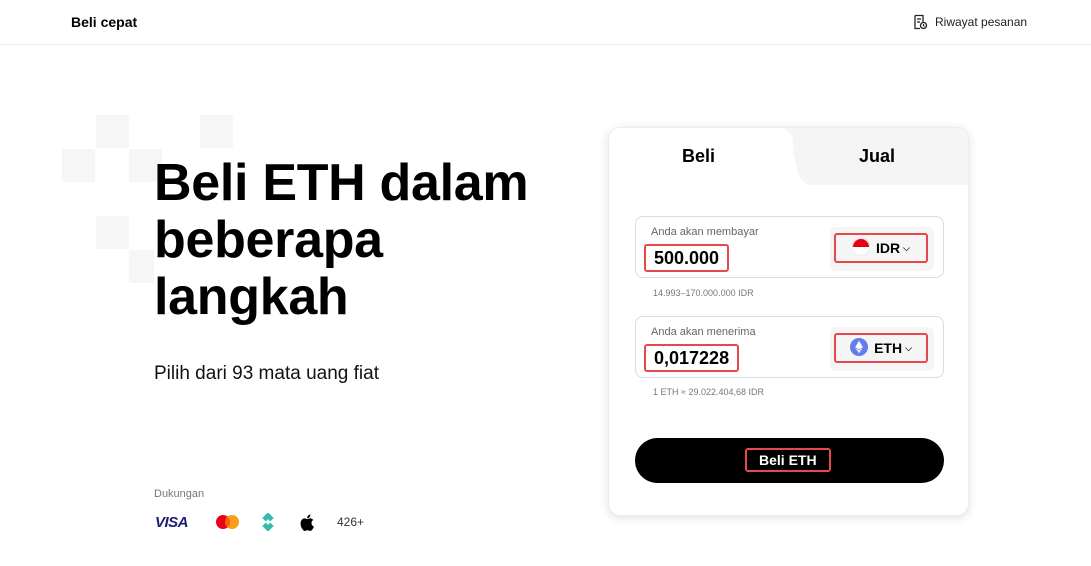  What do you see at coordinates (172, 522) in the screenshot?
I see `visa-icon: VISA` at bounding box center [172, 522].